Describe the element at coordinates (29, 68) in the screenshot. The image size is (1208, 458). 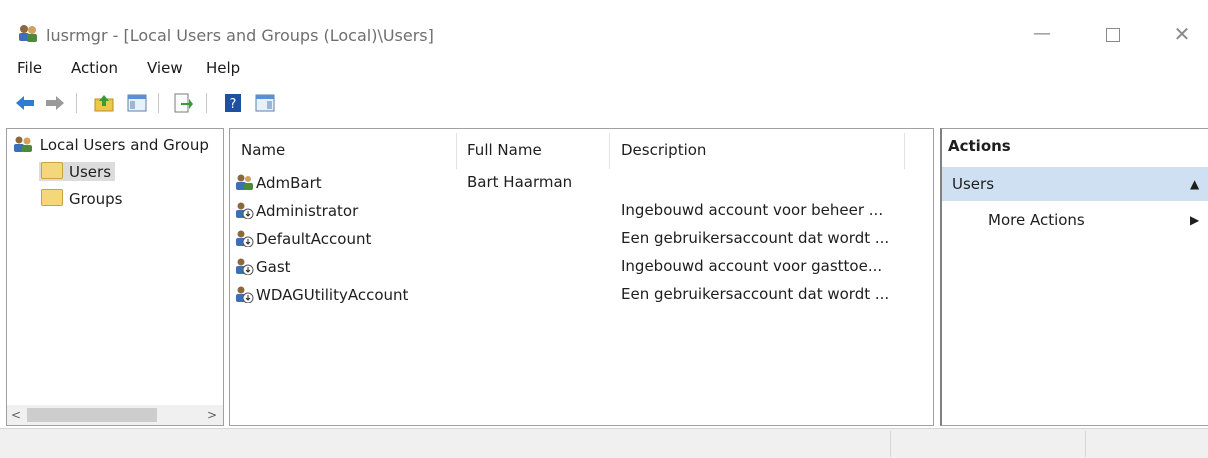
I see `menu-file: File` at that location.